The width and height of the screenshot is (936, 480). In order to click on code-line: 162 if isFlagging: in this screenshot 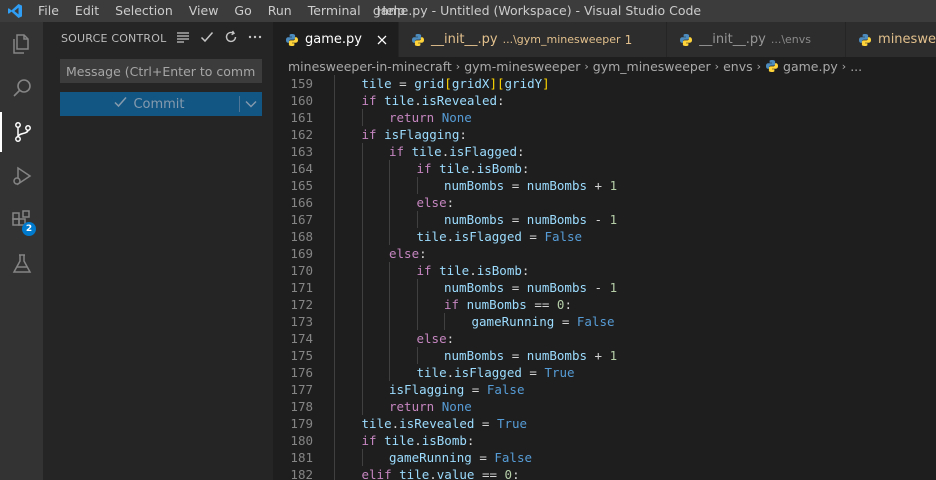, I will do `click(604, 134)`.